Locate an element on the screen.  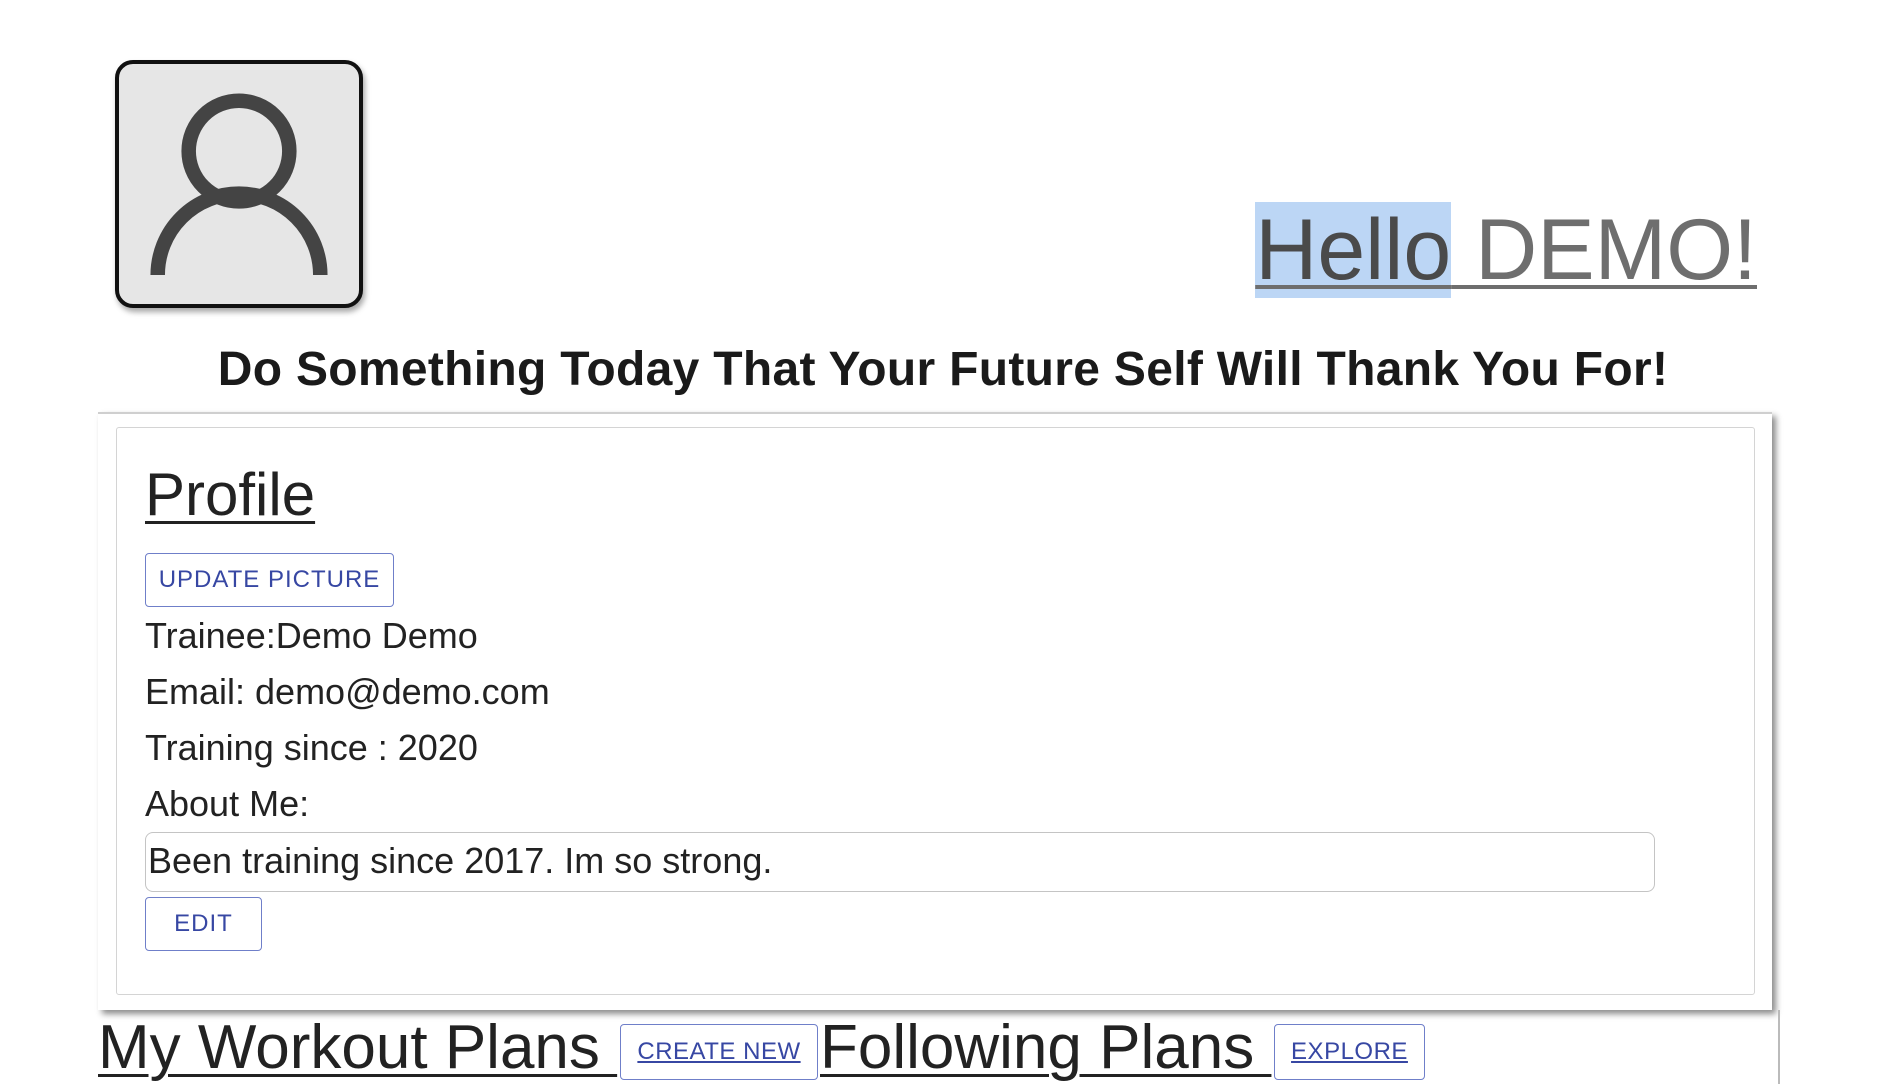
user-icon is located at coordinates (239, 184).